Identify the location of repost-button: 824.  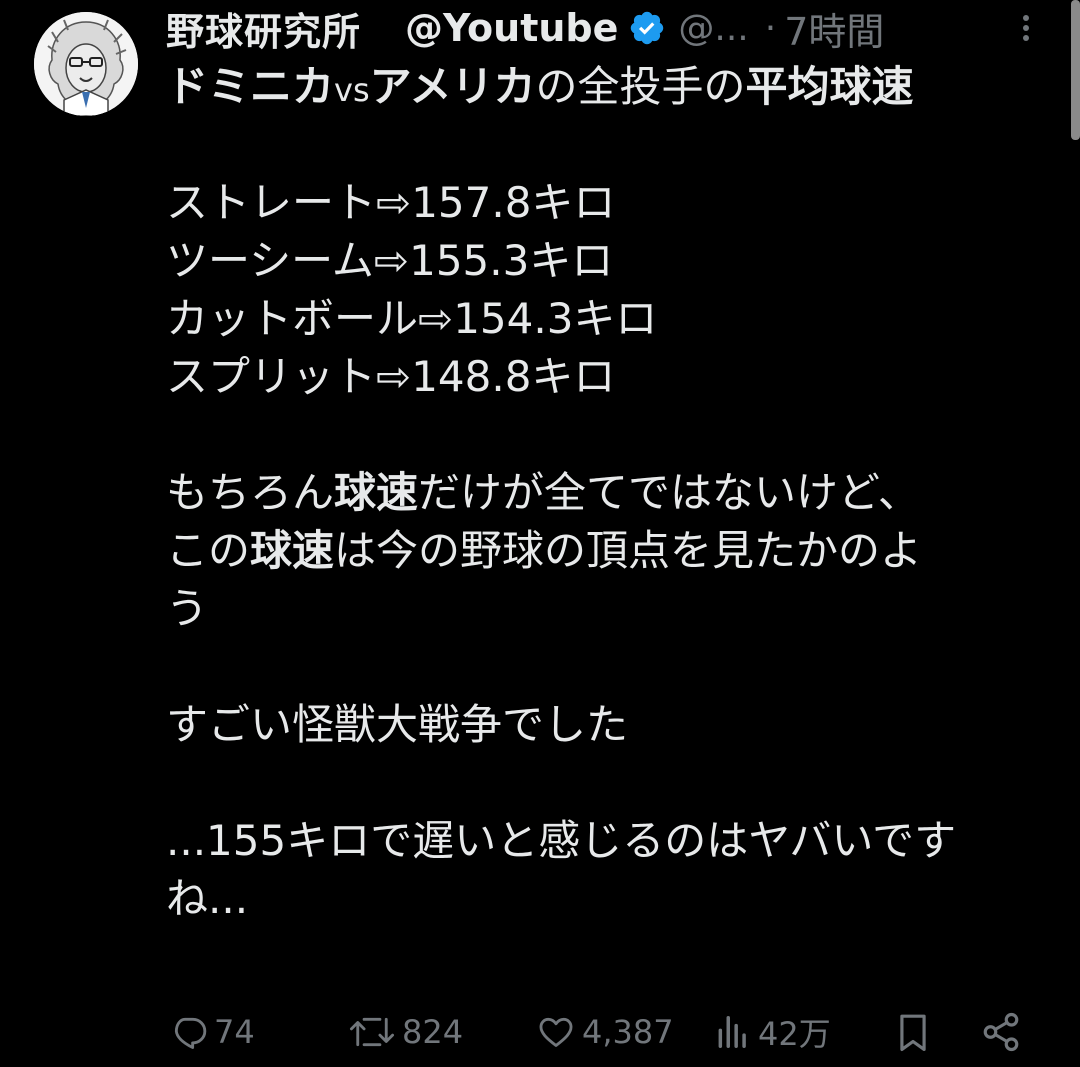
(405, 1032).